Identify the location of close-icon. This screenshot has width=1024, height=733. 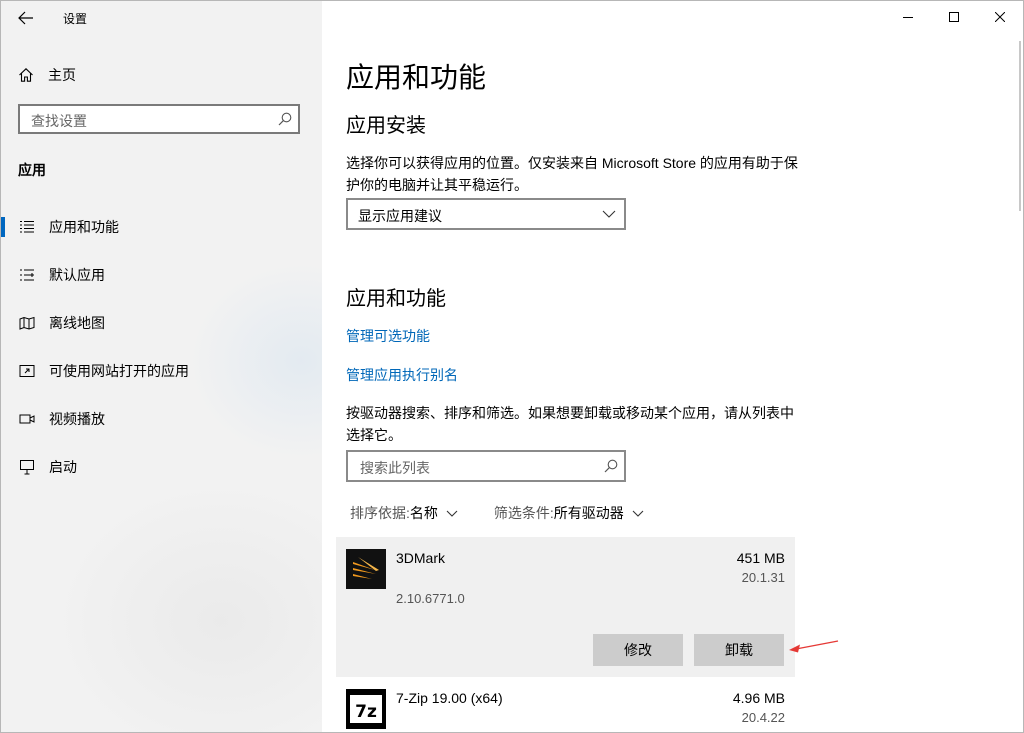
(1000, 17).